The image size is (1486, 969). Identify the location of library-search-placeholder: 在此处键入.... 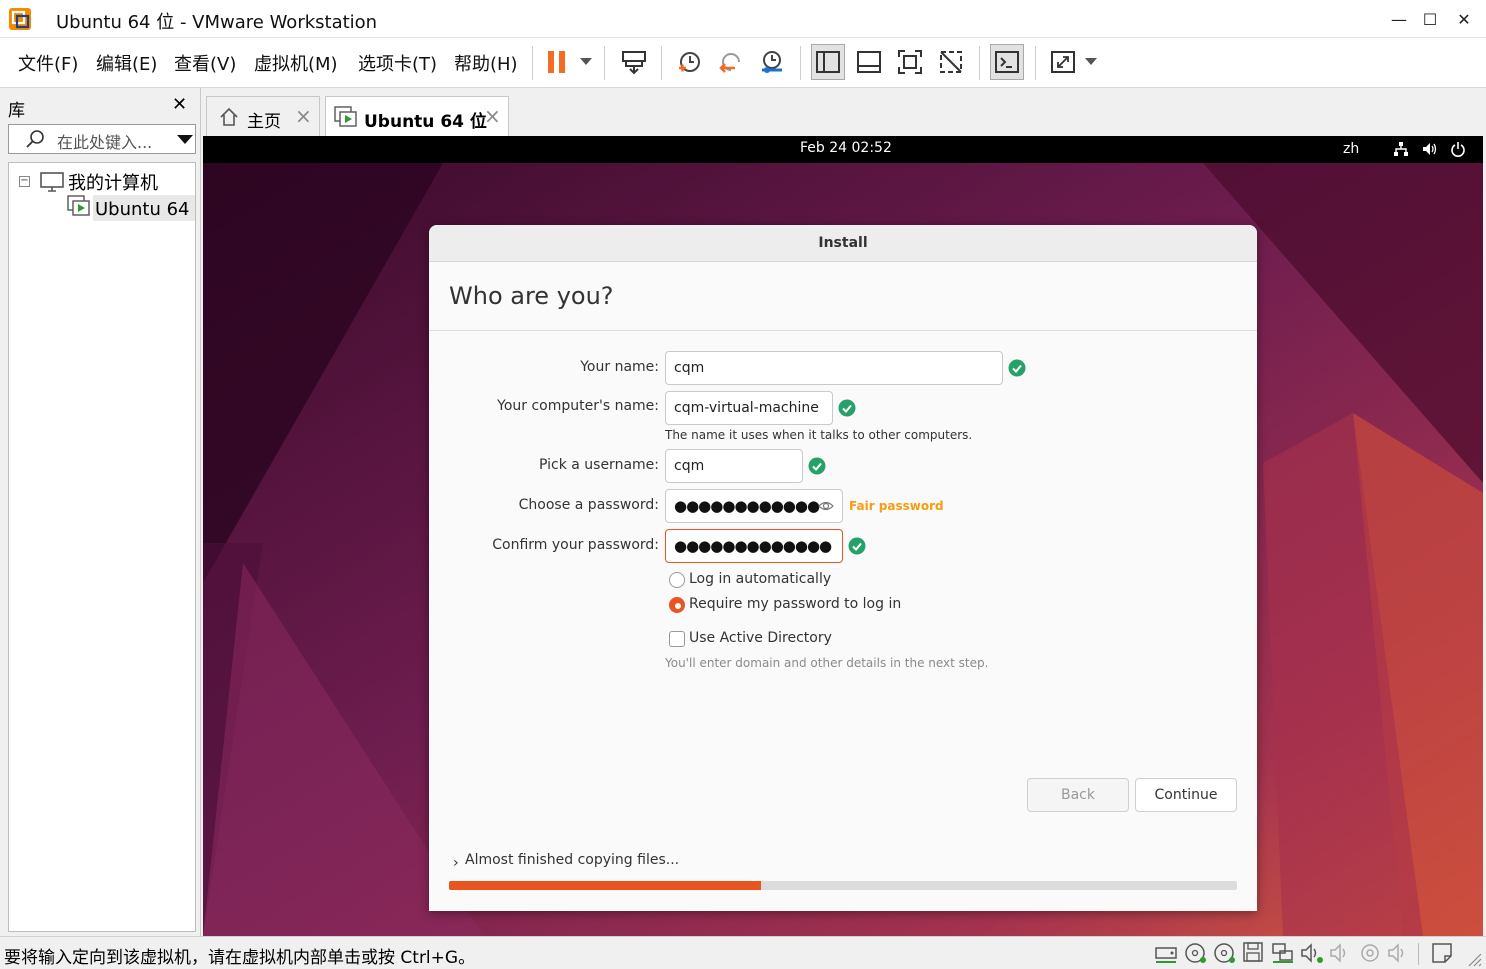
(105, 142).